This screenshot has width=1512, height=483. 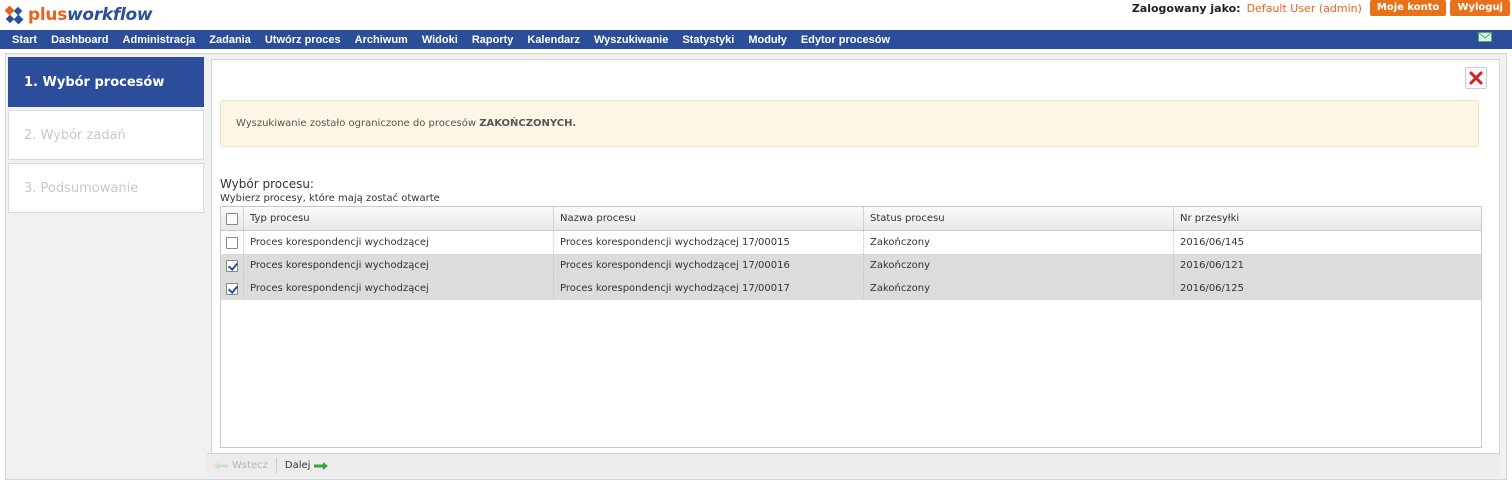 I want to click on logo-text-workflow: workflow, so click(x=110, y=15).